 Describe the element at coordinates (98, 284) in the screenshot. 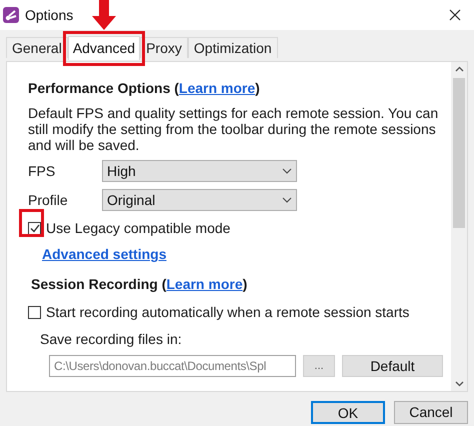

I see `section-heading: Session Recording (` at that location.